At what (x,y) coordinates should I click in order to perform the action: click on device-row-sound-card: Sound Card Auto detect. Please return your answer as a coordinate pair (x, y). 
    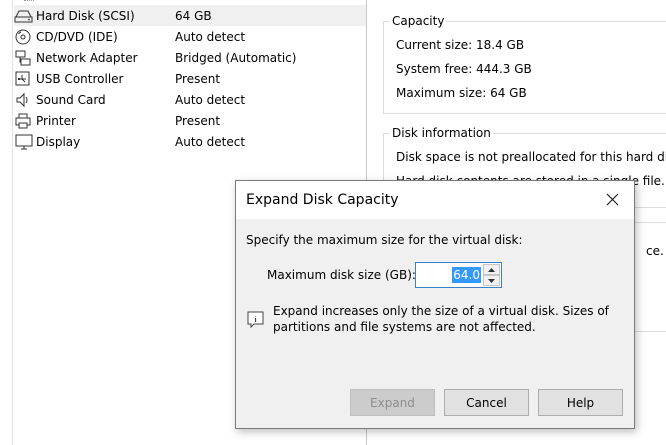
    Looking at the image, I should click on (190, 99).